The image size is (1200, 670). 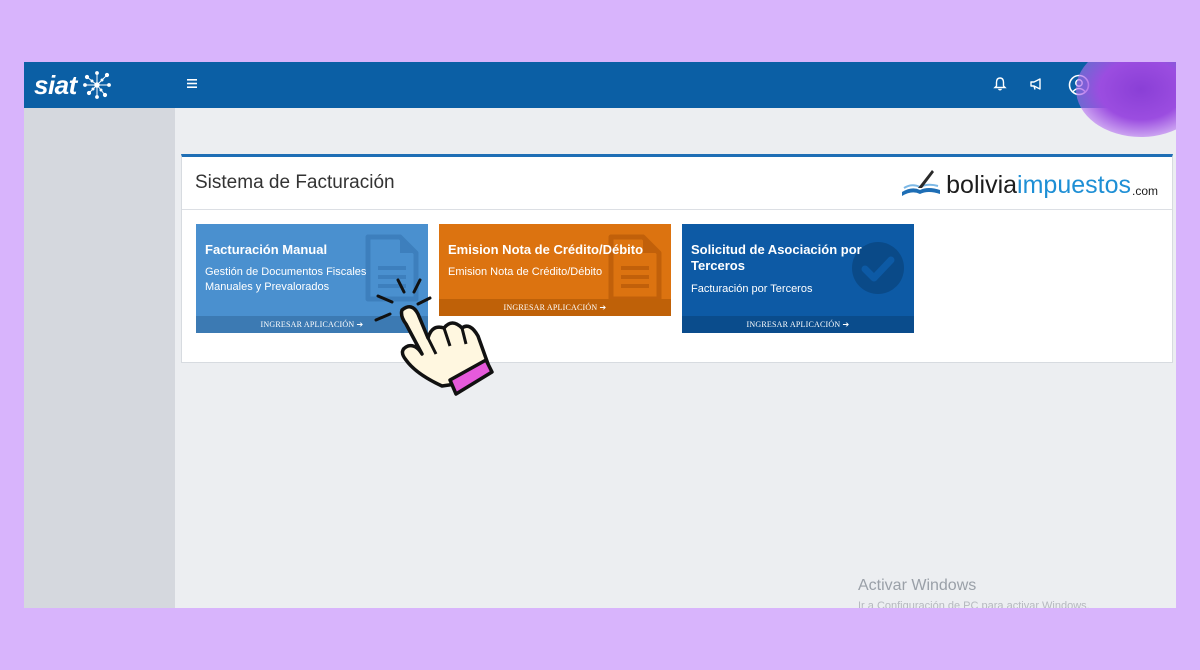 I want to click on card-title: Solicitud de Asociación por Terceros, so click(x=776, y=257).